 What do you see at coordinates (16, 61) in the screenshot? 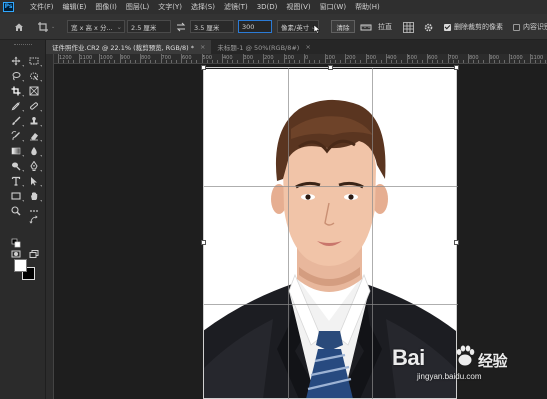
I see `move-icon` at bounding box center [16, 61].